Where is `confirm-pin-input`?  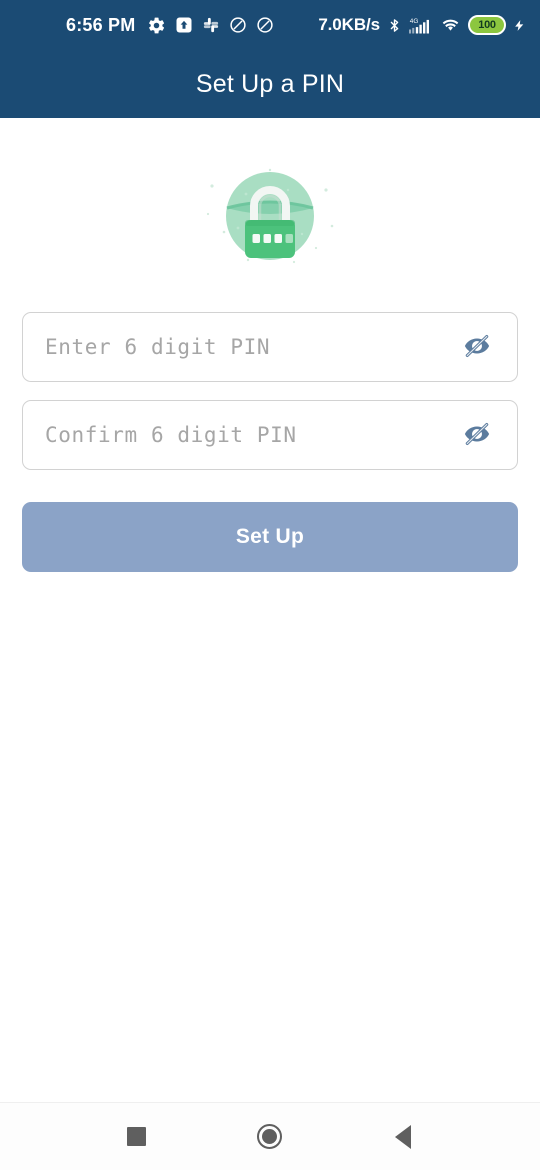 confirm-pin-input is located at coordinates (250, 435).